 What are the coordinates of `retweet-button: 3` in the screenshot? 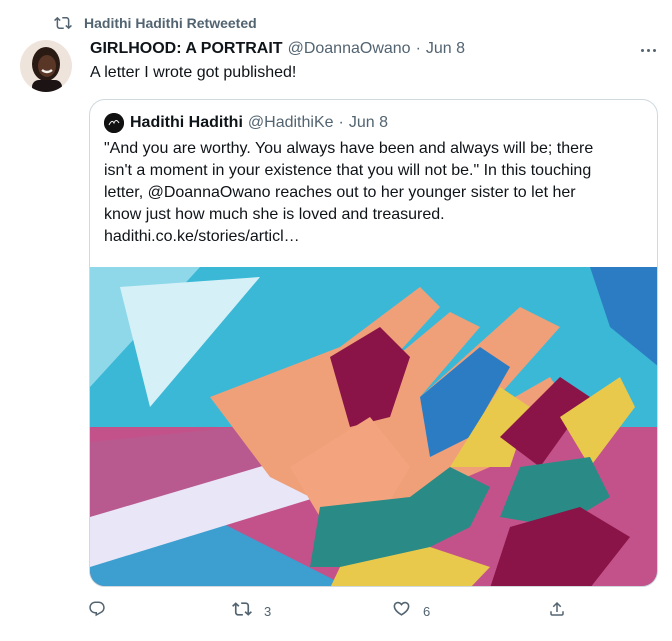 It's located at (251, 611).